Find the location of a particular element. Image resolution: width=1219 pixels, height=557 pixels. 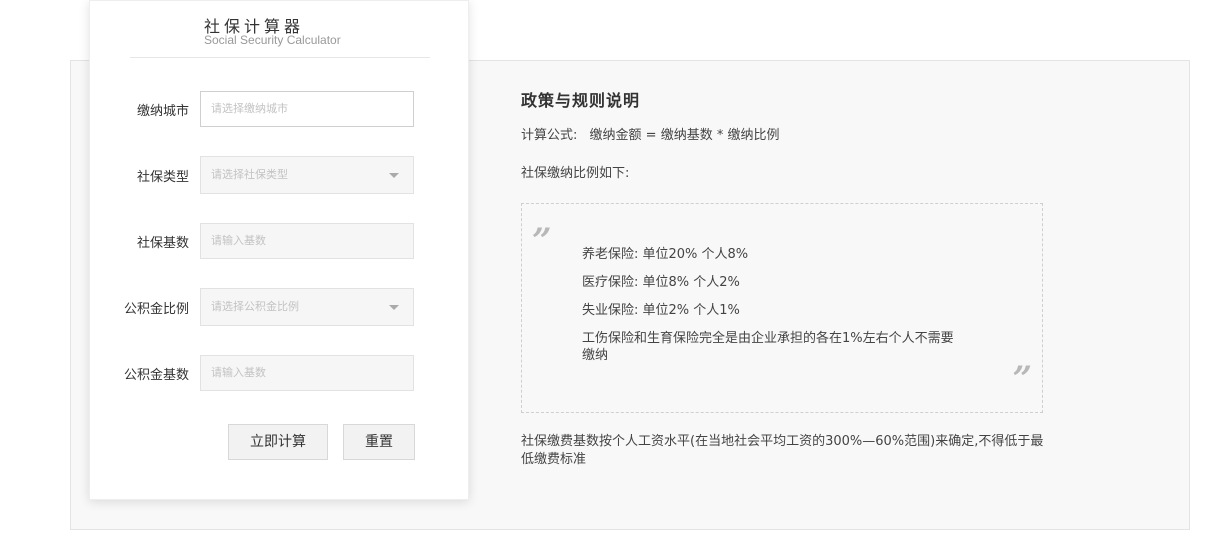

fund-ratio-placeholder: 请选择公积金比例 is located at coordinates (255, 306).